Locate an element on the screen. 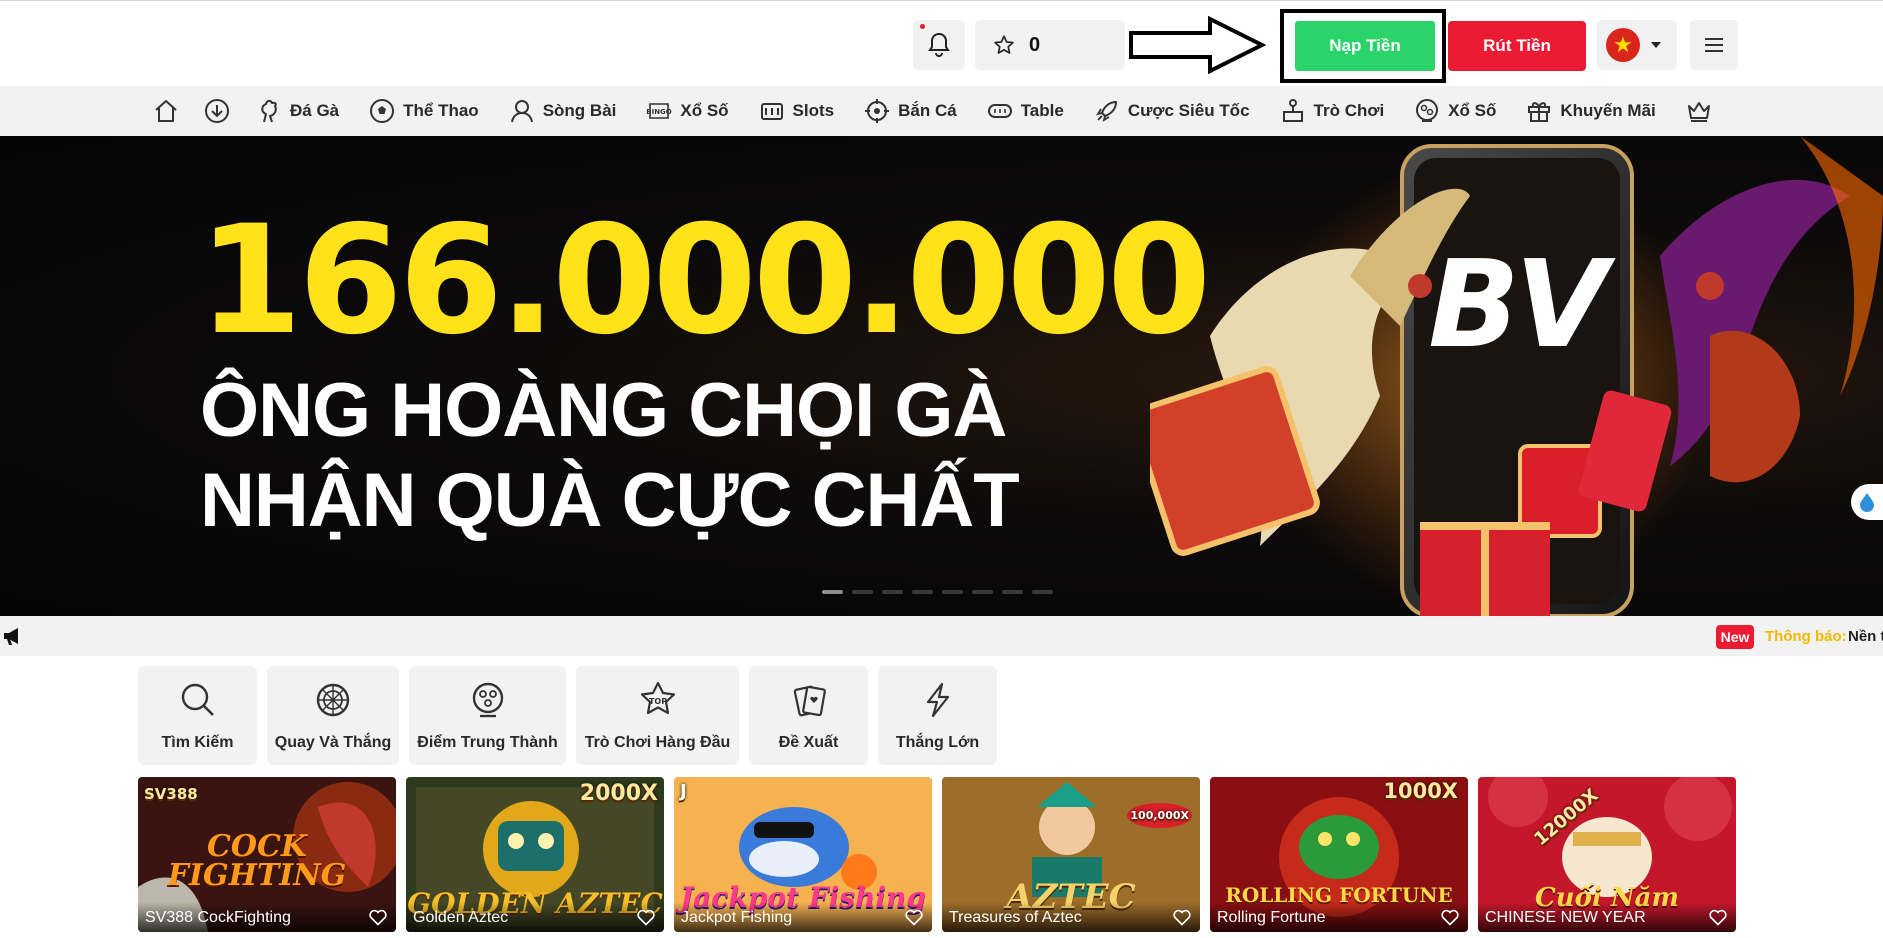 Image resolution: width=1883 pixels, height=938 pixels. nav-download is located at coordinates (217, 111).